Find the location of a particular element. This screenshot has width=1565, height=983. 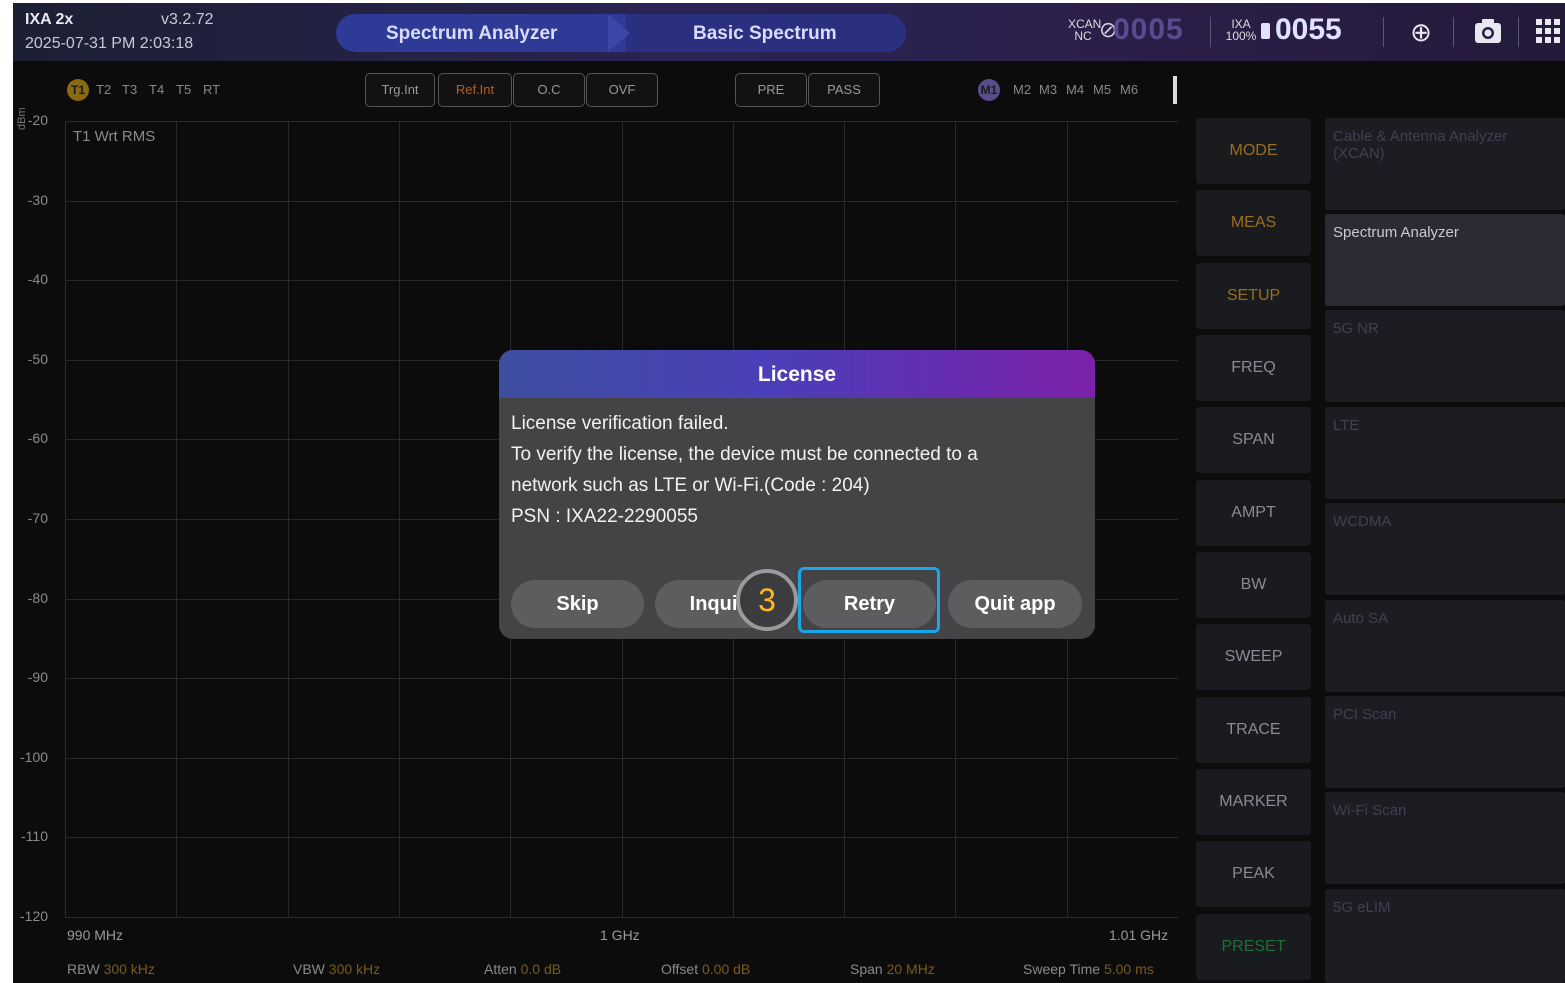

menu-item-lte: LTE is located at coordinates (1445, 453).